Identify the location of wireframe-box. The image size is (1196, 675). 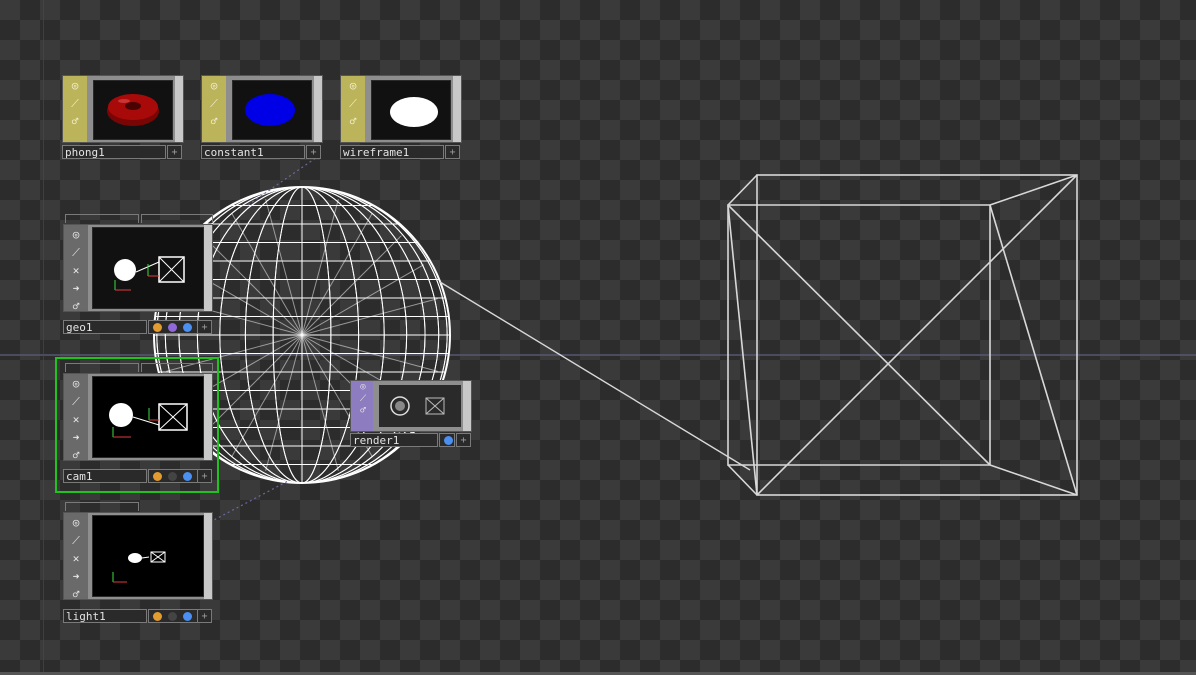
(902, 335).